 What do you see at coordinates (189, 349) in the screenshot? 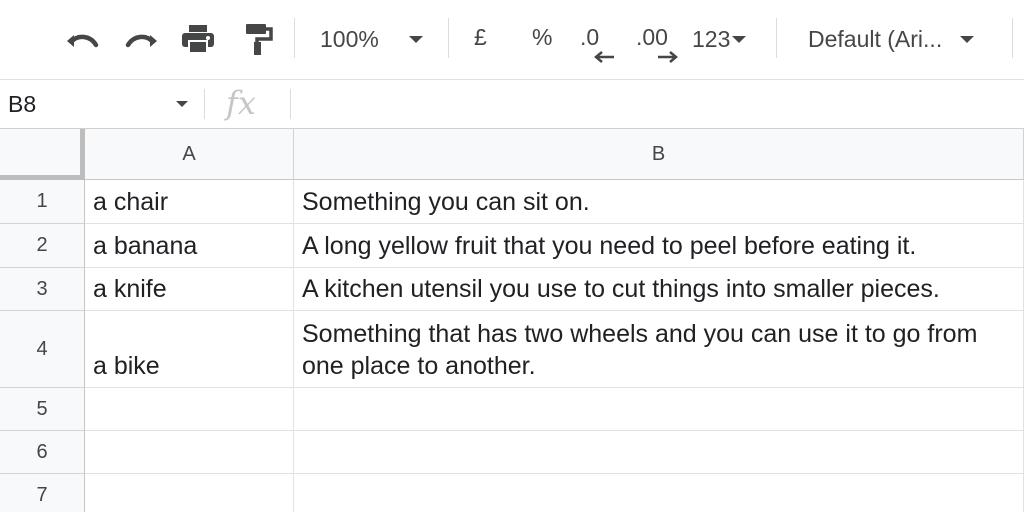
I see `cell-a4: a bike` at bounding box center [189, 349].